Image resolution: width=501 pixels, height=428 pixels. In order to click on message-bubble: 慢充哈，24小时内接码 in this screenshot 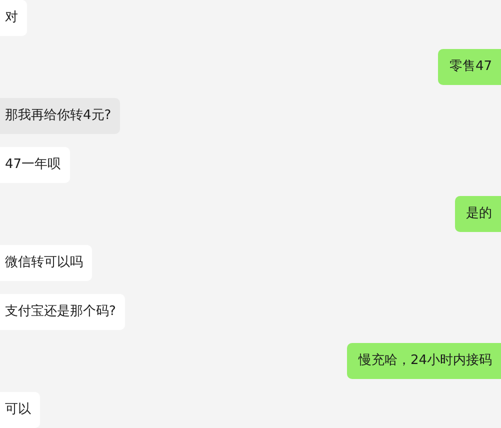, I will do `click(424, 361)`.